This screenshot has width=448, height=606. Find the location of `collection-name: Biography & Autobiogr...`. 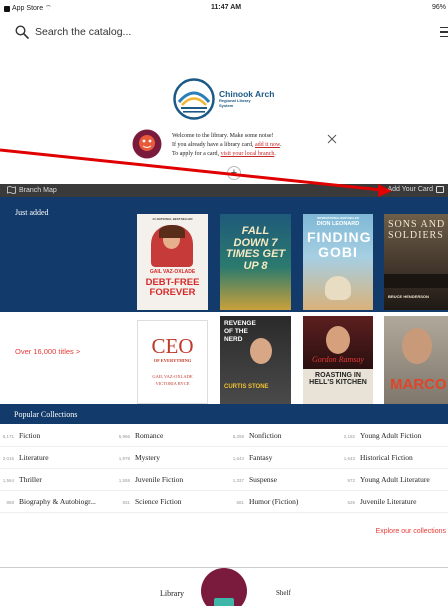

collection-name: Biography & Autobiogr... is located at coordinates (57, 501).